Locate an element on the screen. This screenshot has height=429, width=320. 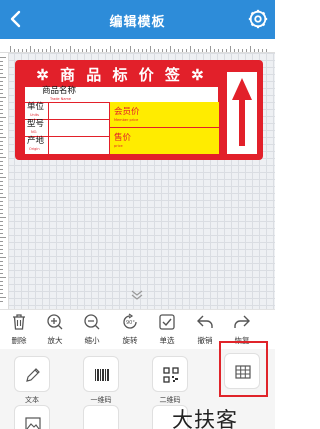
collapse-chevron-icon is located at coordinates (137, 295).